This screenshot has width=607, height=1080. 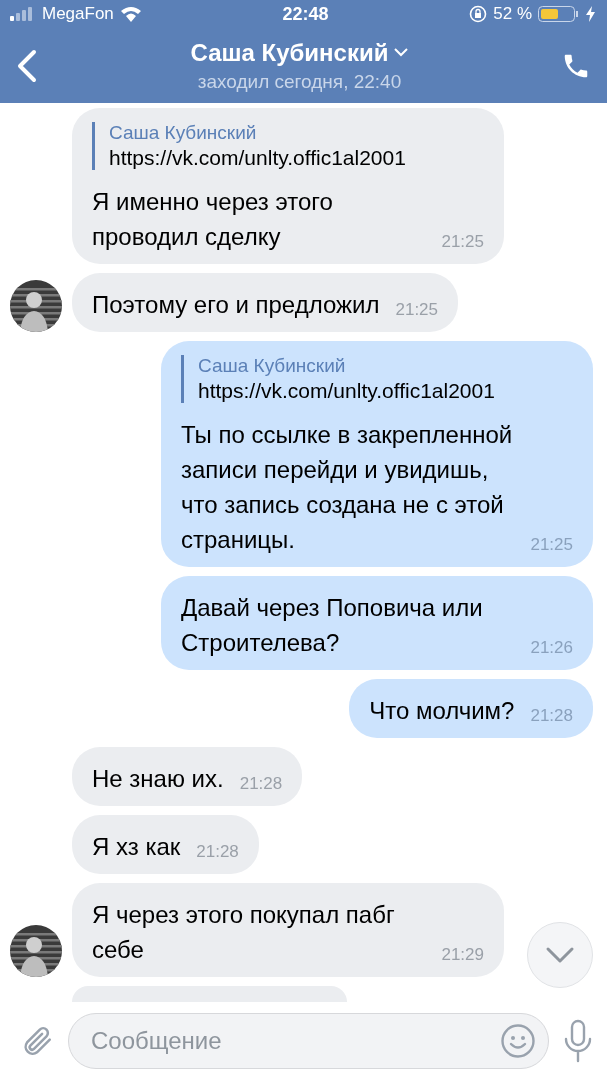 What do you see at coordinates (299, 81) in the screenshot?
I see `last-seen: заходил сегодня, 22:40` at bounding box center [299, 81].